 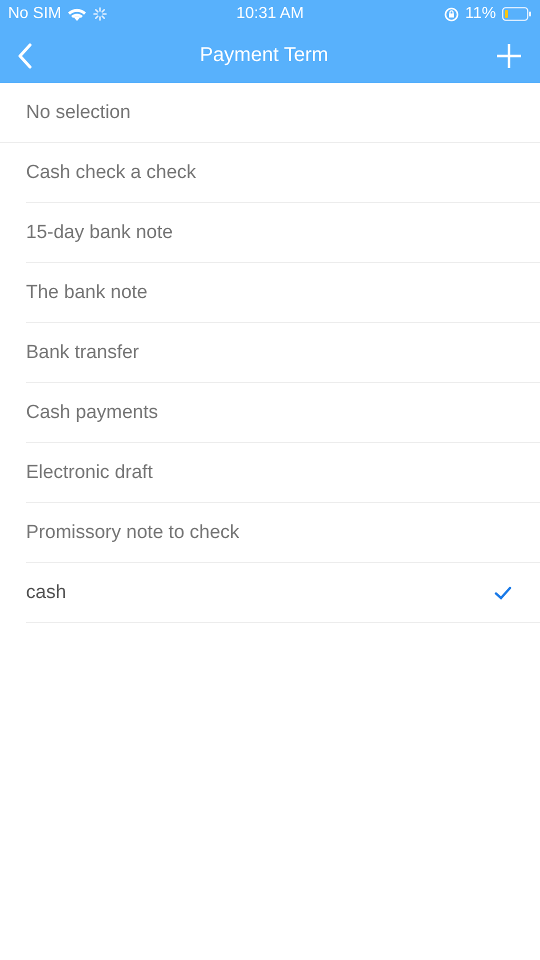 What do you see at coordinates (480, 14) in the screenshot?
I see `battery-percent: 11%` at bounding box center [480, 14].